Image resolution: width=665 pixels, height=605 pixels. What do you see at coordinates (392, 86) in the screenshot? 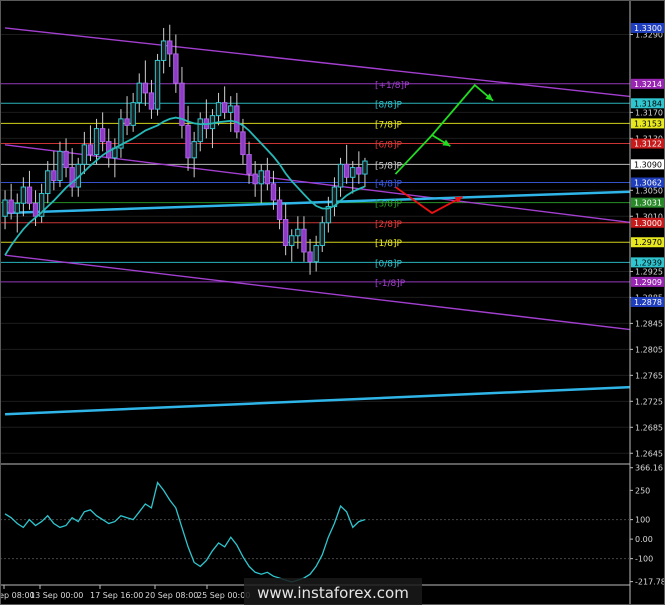
I see `murrey-level-label: [+1/8]P` at bounding box center [392, 86].